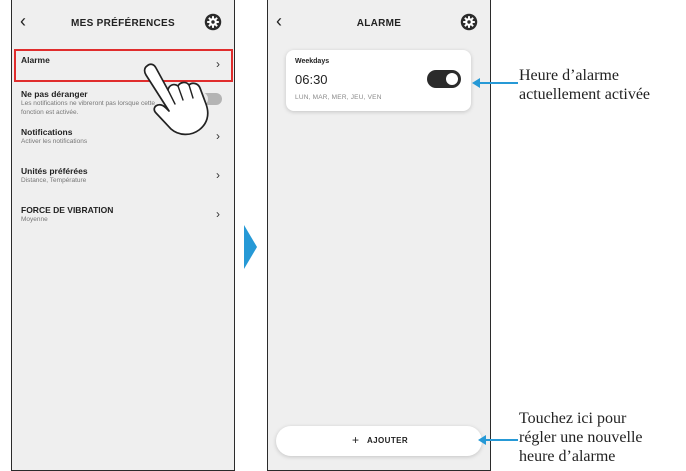 This screenshot has height=471, width=686. I want to click on callout-text-line: actuellement activée, so click(585, 94).